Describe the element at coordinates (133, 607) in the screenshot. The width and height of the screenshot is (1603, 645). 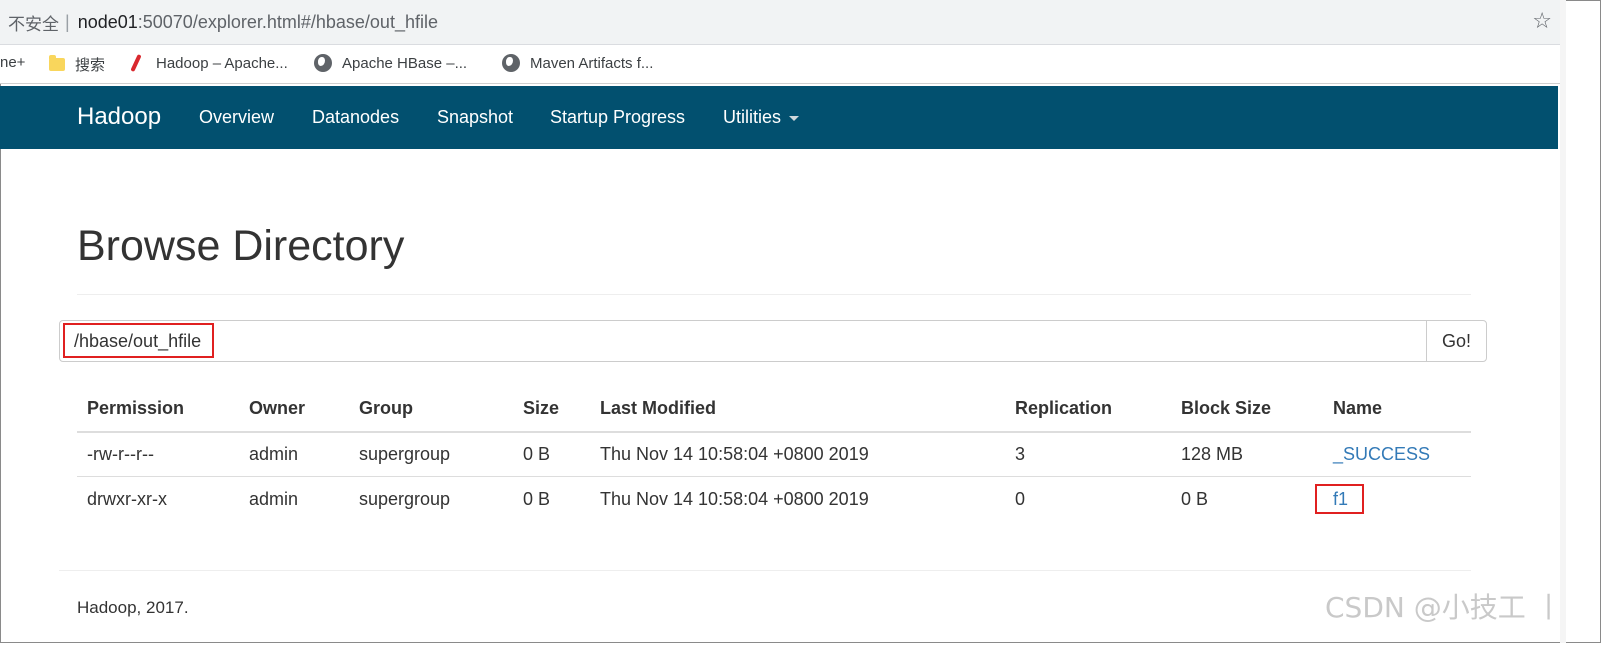
I see `footer-text: Hadoop, 2017.` at that location.